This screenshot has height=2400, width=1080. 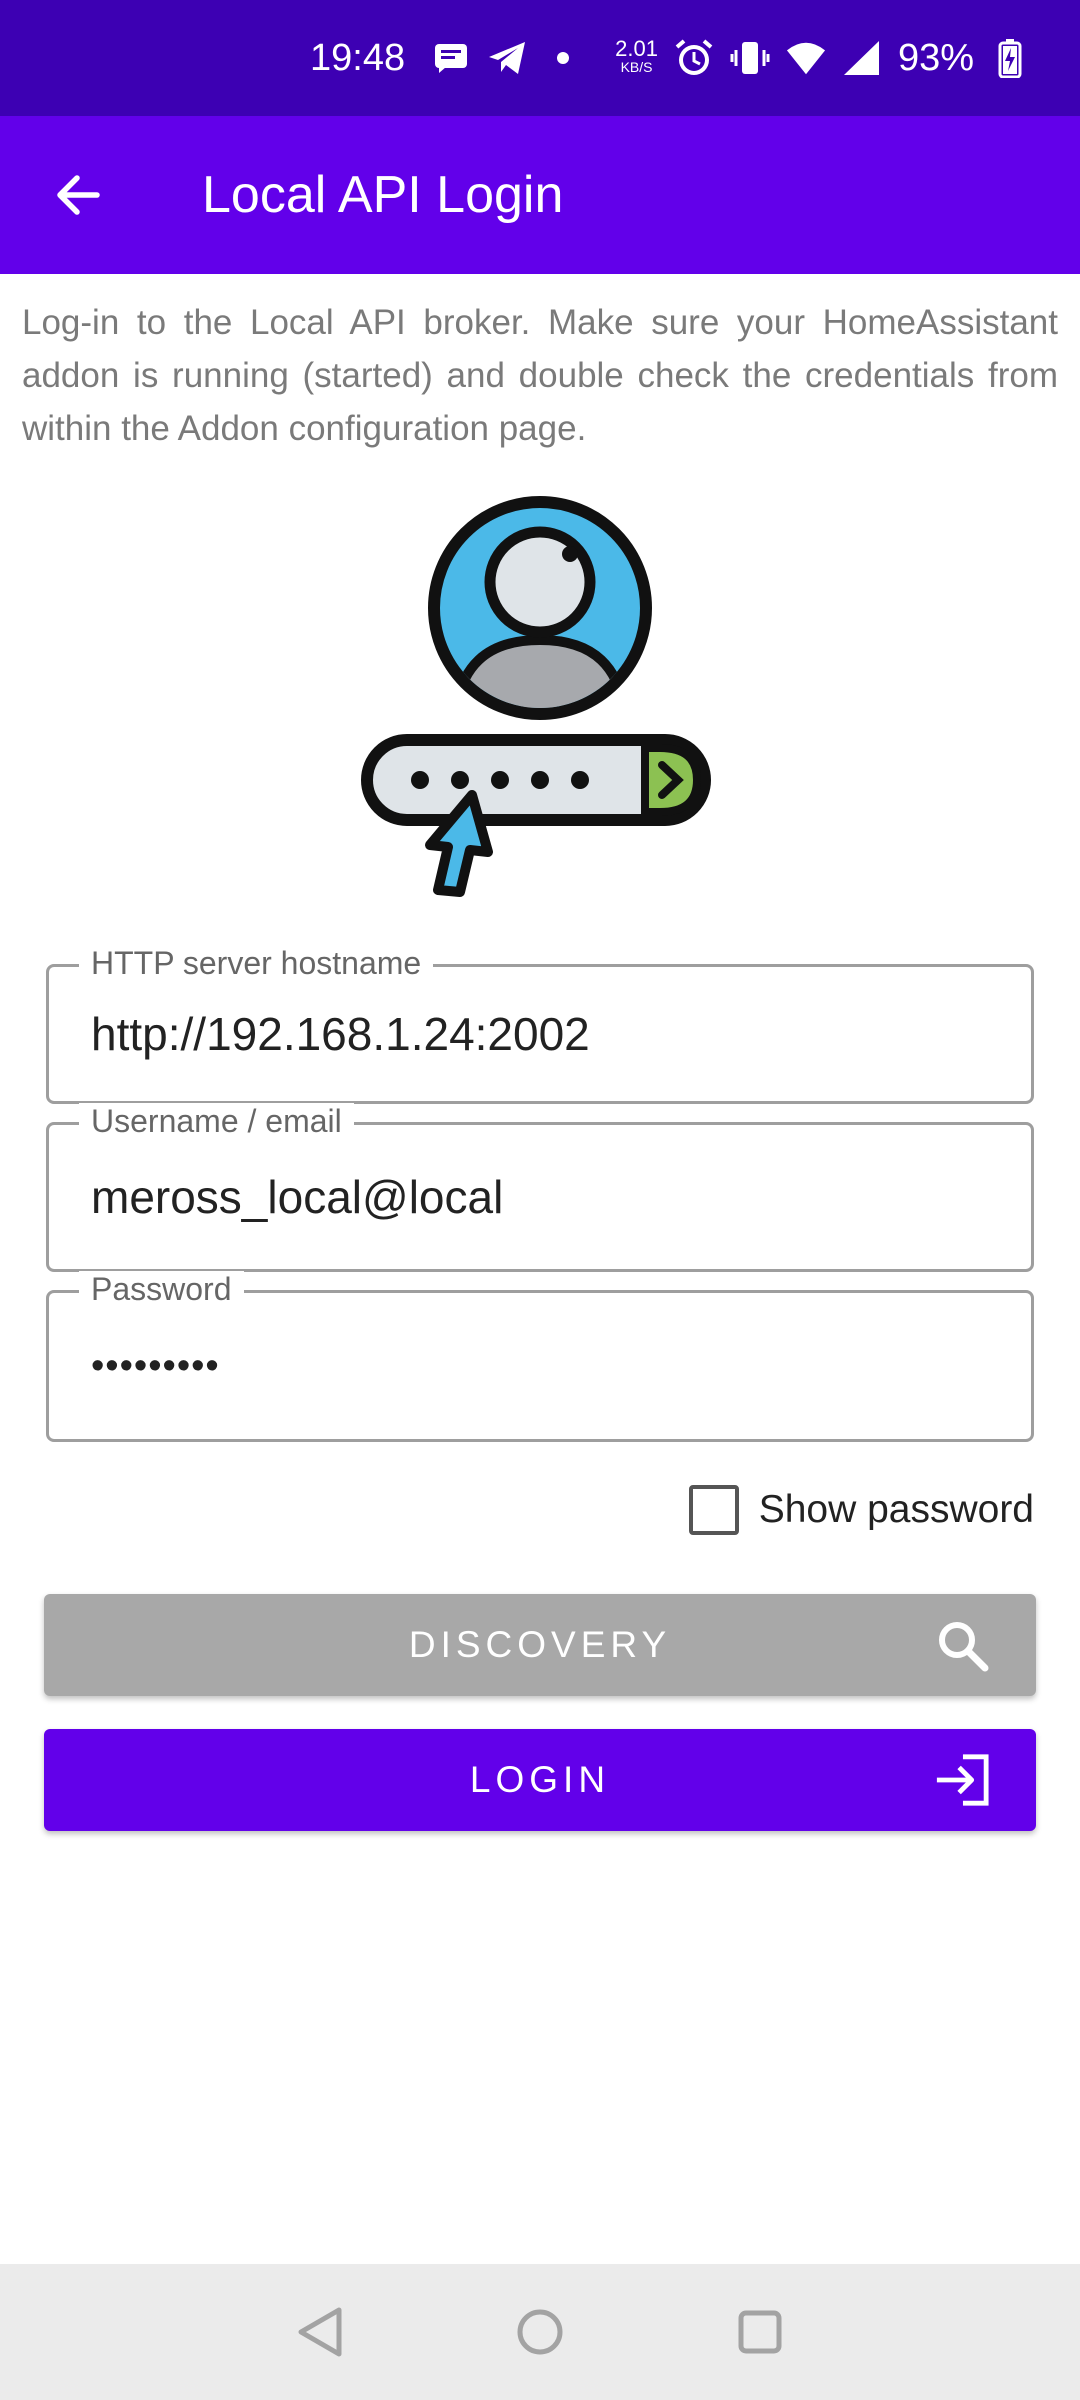 I want to click on alarm-icon, so click(x=694, y=58).